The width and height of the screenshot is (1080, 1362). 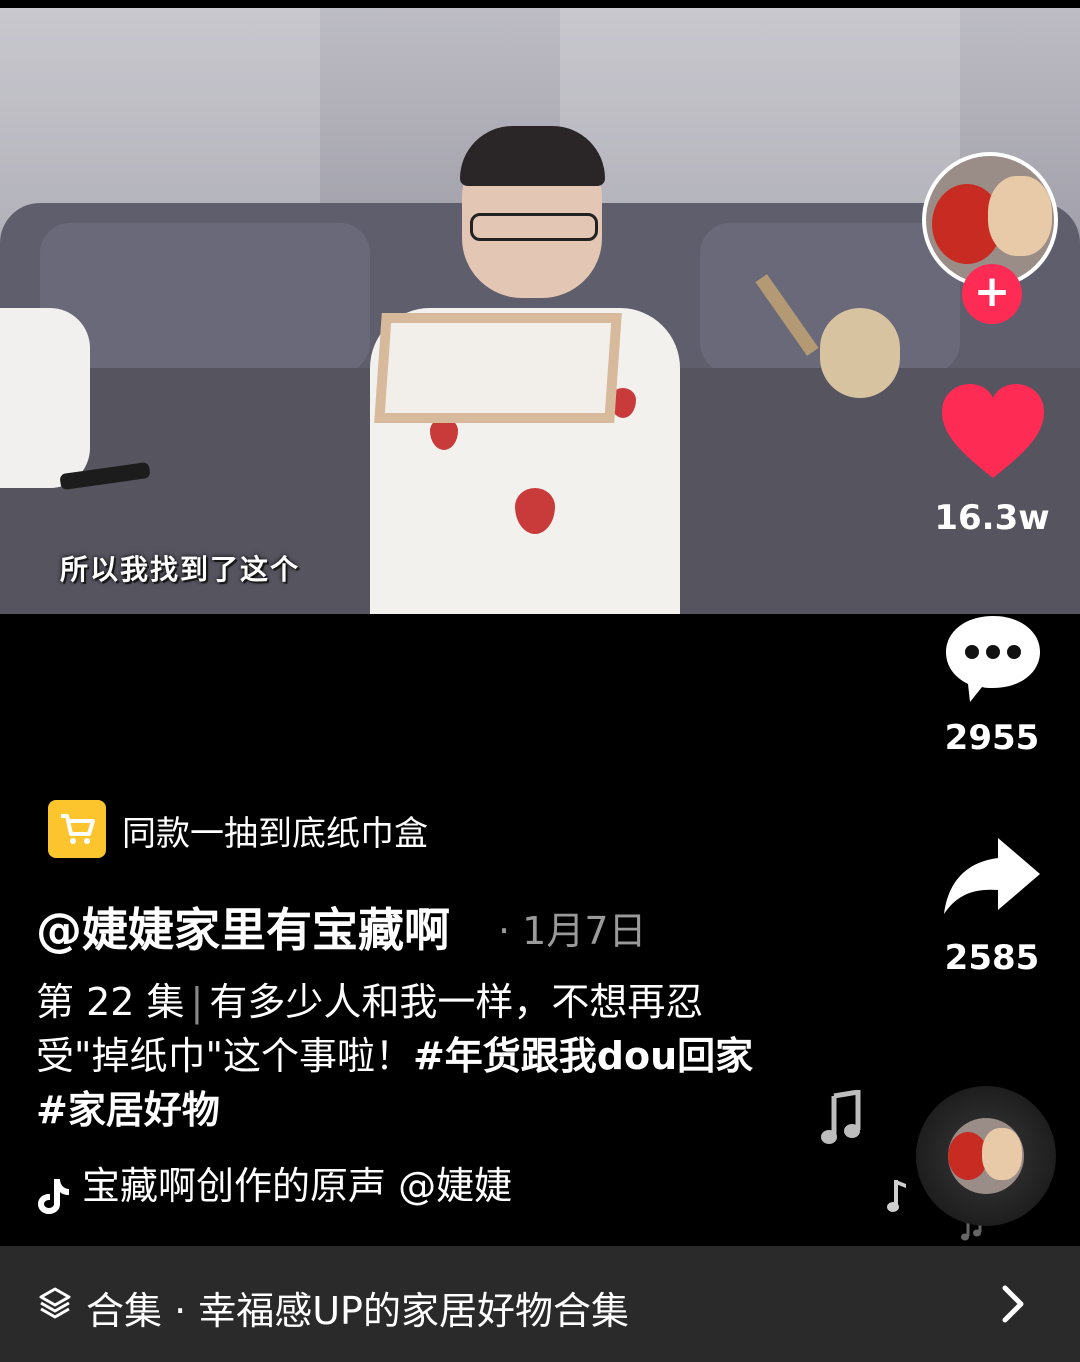 I want to click on post-date: · 1月7日, so click(x=572, y=931).